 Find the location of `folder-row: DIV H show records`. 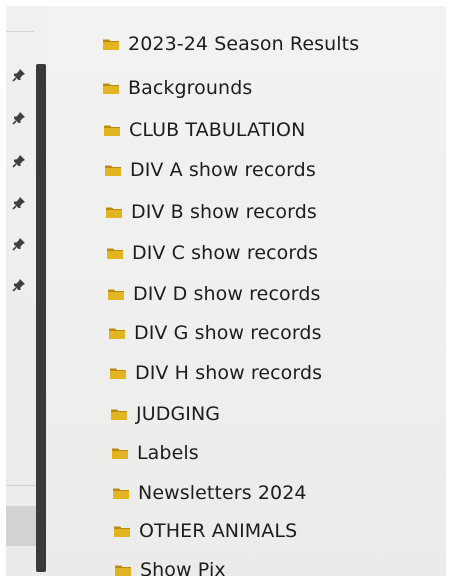

folder-row: DIV H show records is located at coordinates (215, 373).